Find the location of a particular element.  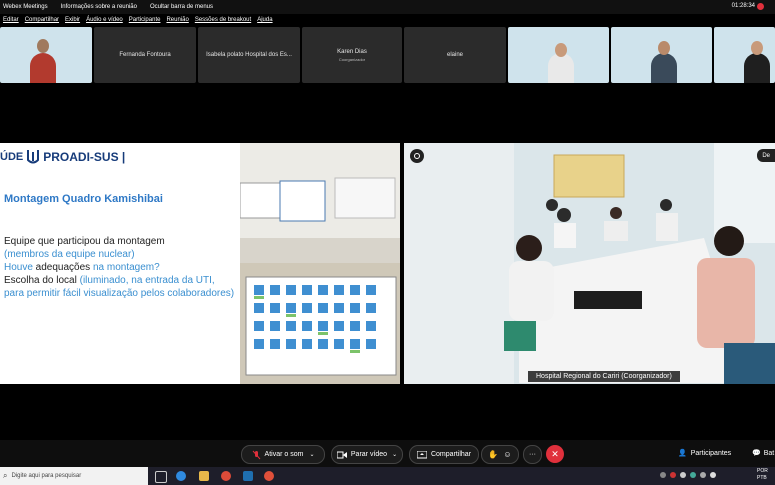

logo-left-text: ÚDE is located at coordinates (12, 157).